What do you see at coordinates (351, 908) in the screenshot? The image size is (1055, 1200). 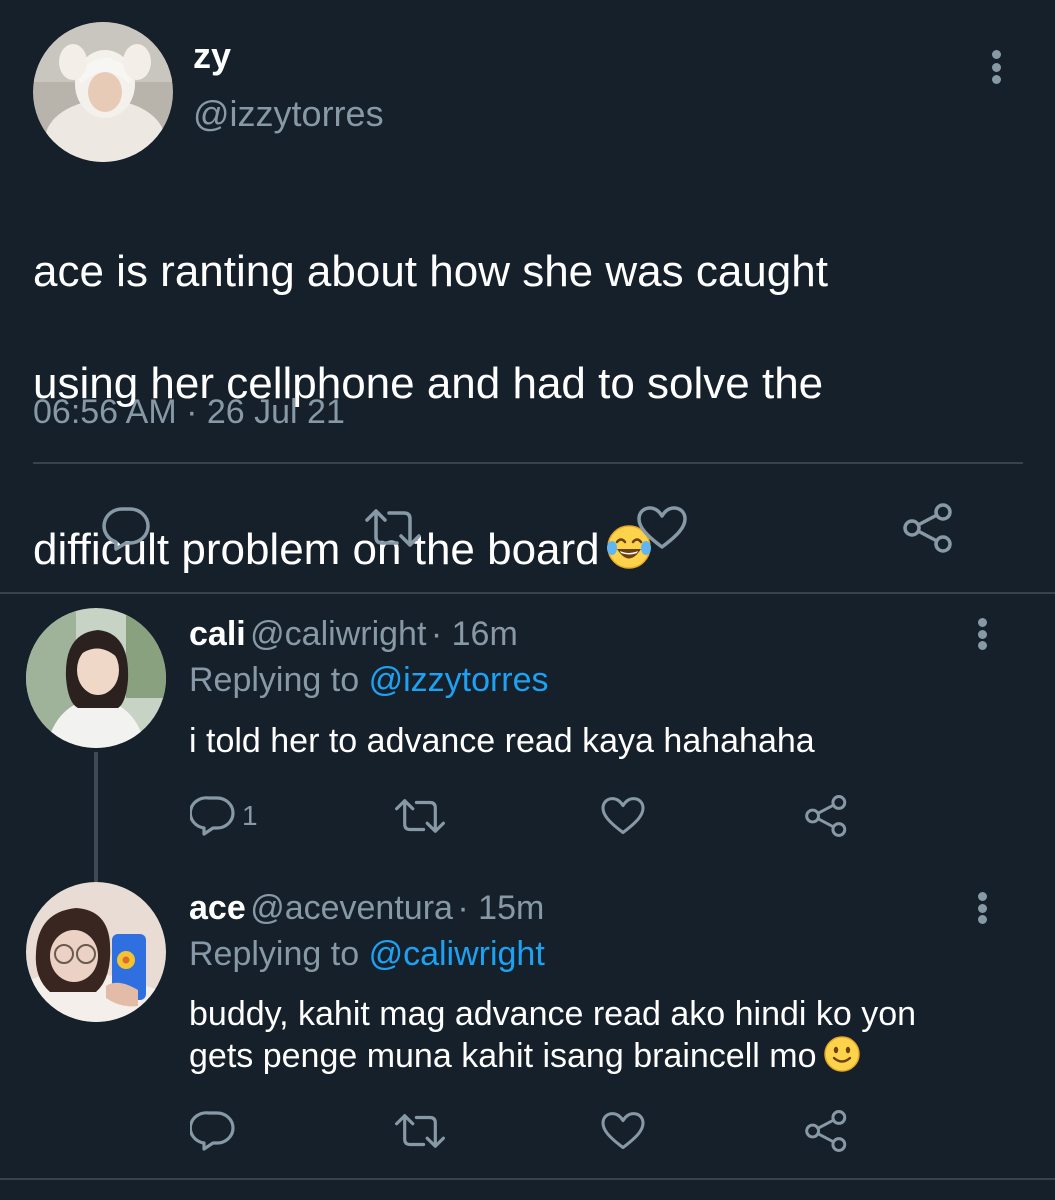 I see `reply-author-handle: @aceventura` at bounding box center [351, 908].